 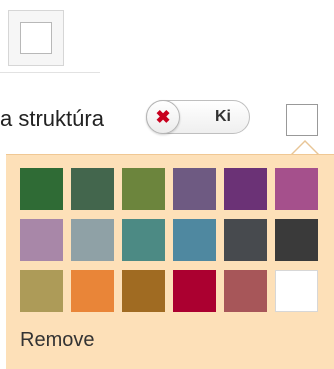 I want to click on toggle-knob: ✖, so click(x=163, y=117).